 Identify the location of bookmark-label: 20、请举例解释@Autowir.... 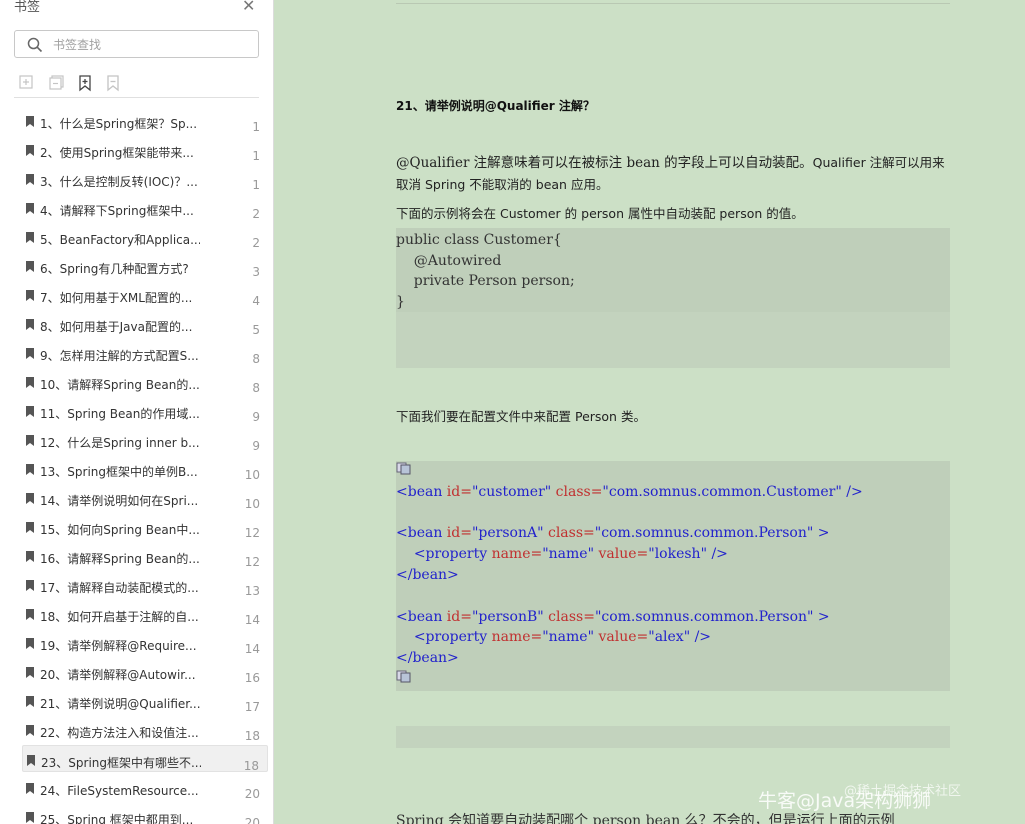
(118, 675).